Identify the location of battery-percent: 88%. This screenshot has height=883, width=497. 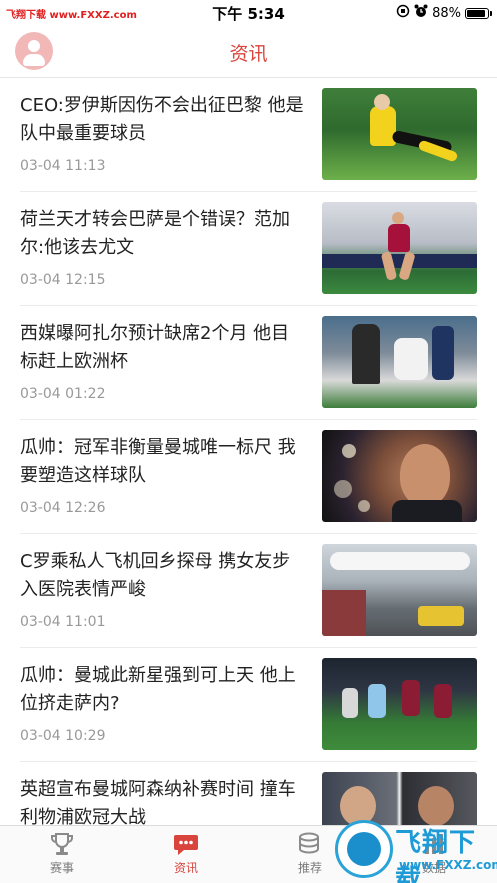
(446, 13).